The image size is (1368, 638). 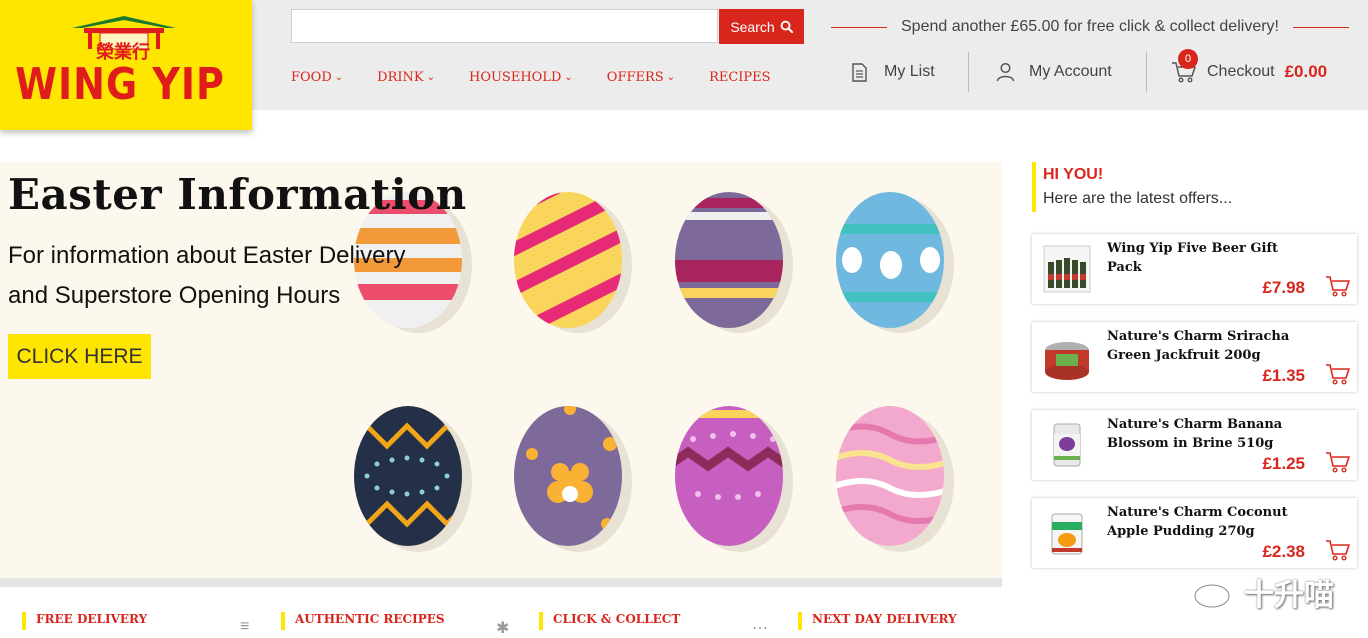 I want to click on search-button: Search, so click(x=761, y=26).